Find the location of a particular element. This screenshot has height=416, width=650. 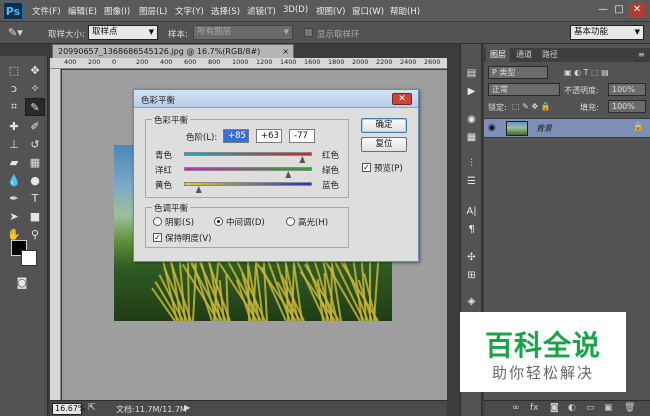

swatches-panel-icon: ▦ is located at coordinates (471, 138).